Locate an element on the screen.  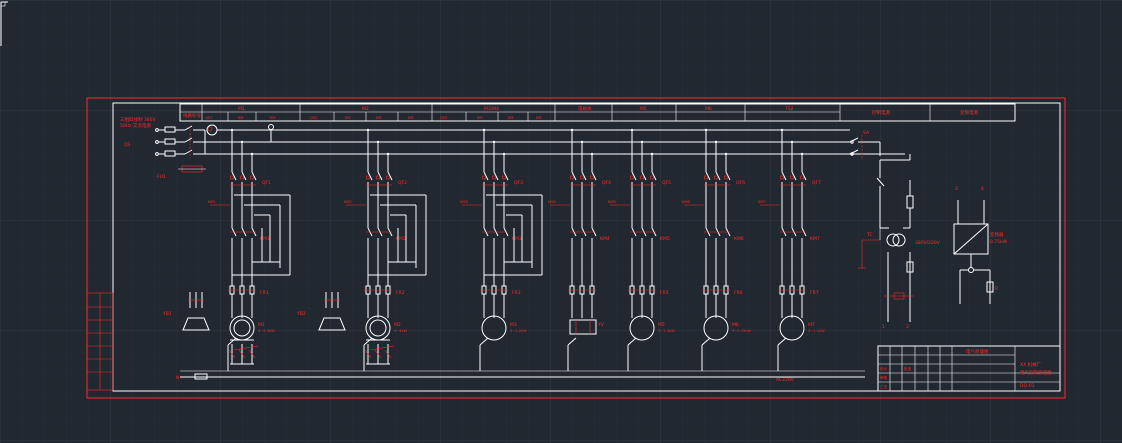
motor-note: 3~1.1kW is located at coordinates (816, 331).